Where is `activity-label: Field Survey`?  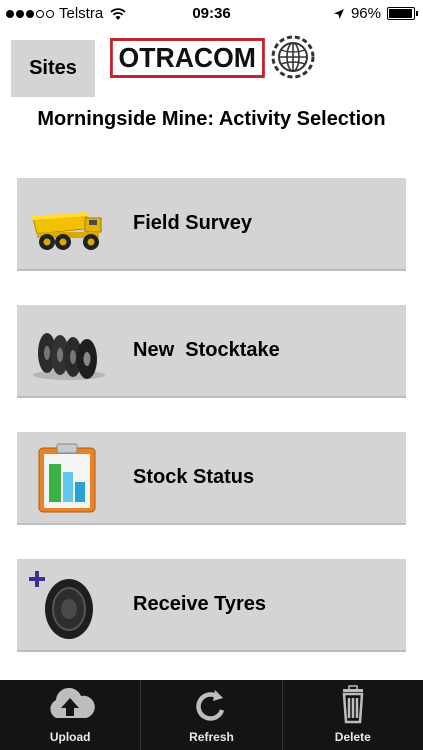
activity-label: Field Survey is located at coordinates (192, 223).